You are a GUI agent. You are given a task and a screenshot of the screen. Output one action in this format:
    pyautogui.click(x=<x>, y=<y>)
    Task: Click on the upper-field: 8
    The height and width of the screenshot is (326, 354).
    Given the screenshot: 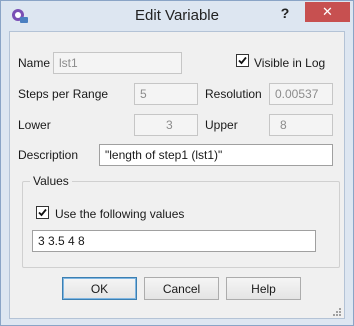 What is the action you would take?
    pyautogui.click(x=301, y=125)
    